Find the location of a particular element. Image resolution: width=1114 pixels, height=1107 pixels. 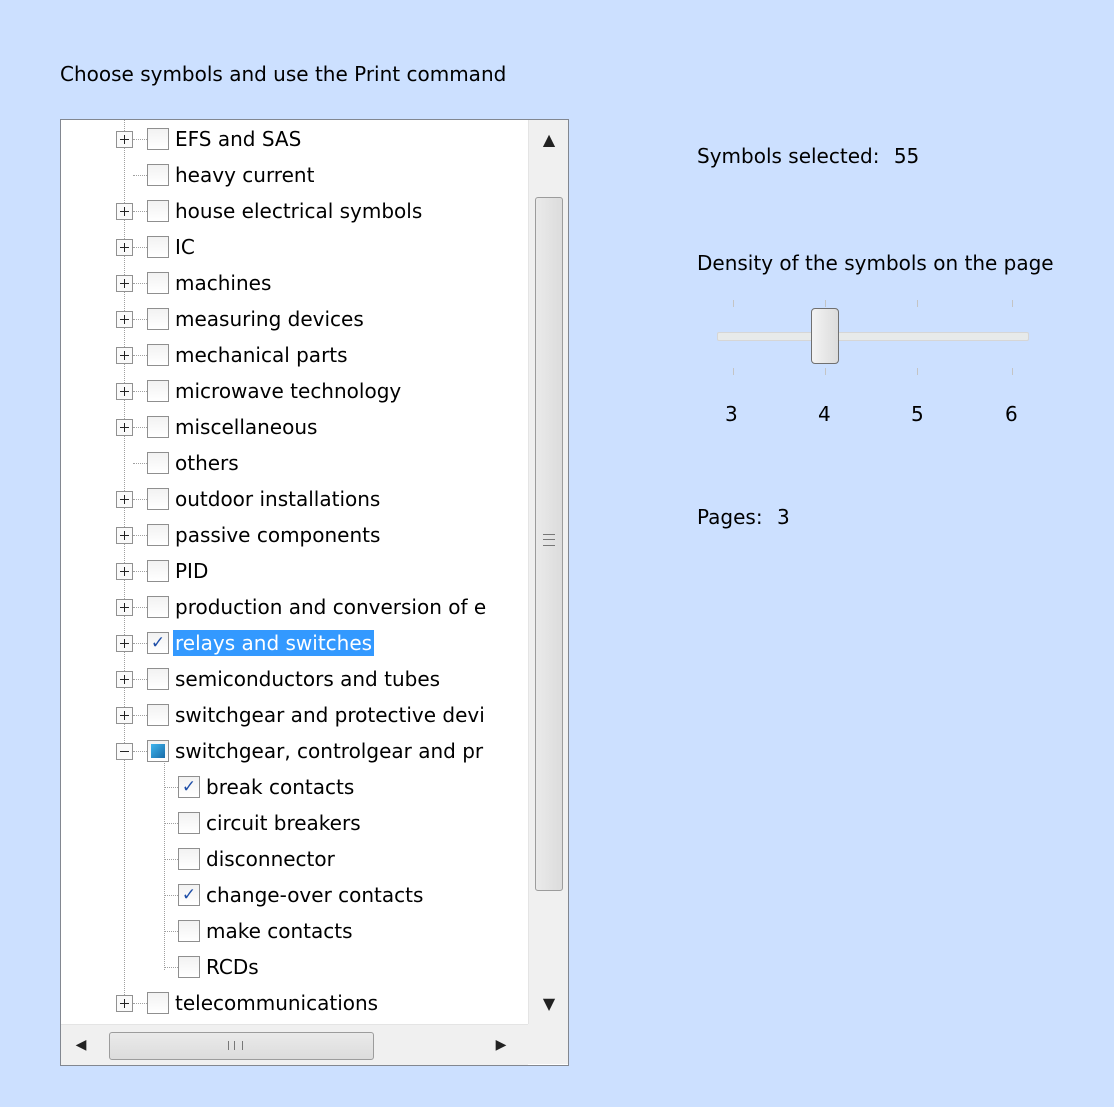

tree-item-label: telecommunications is located at coordinates (276, 1003).